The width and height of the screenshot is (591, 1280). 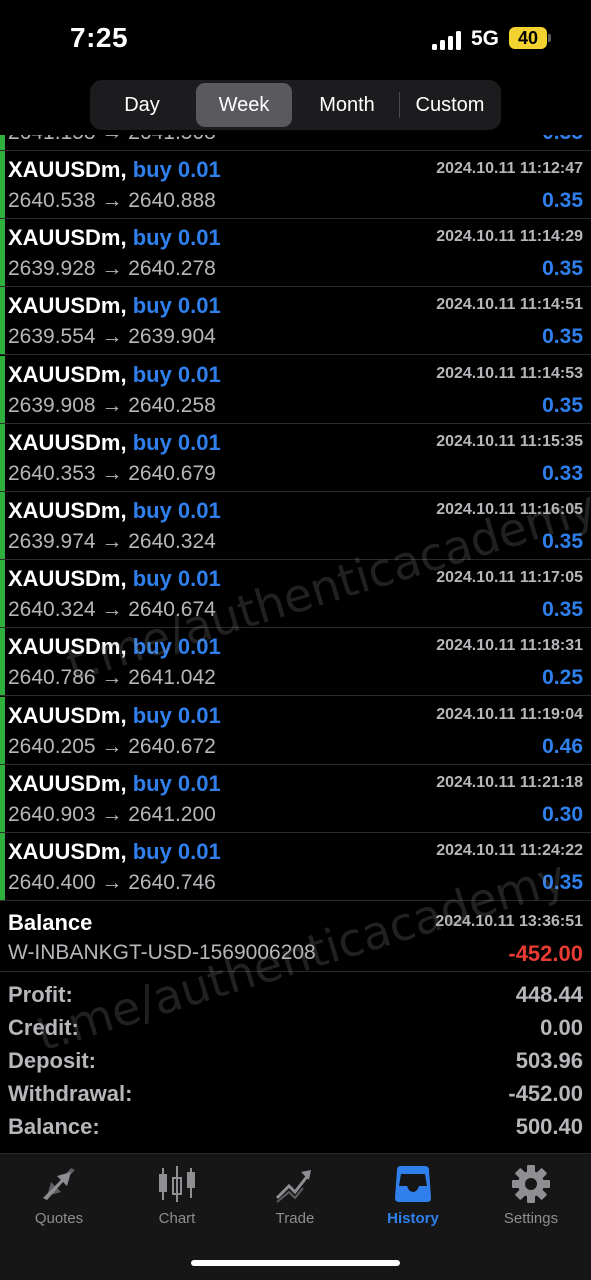 I want to click on trade-profit: 0.46, so click(x=562, y=746).